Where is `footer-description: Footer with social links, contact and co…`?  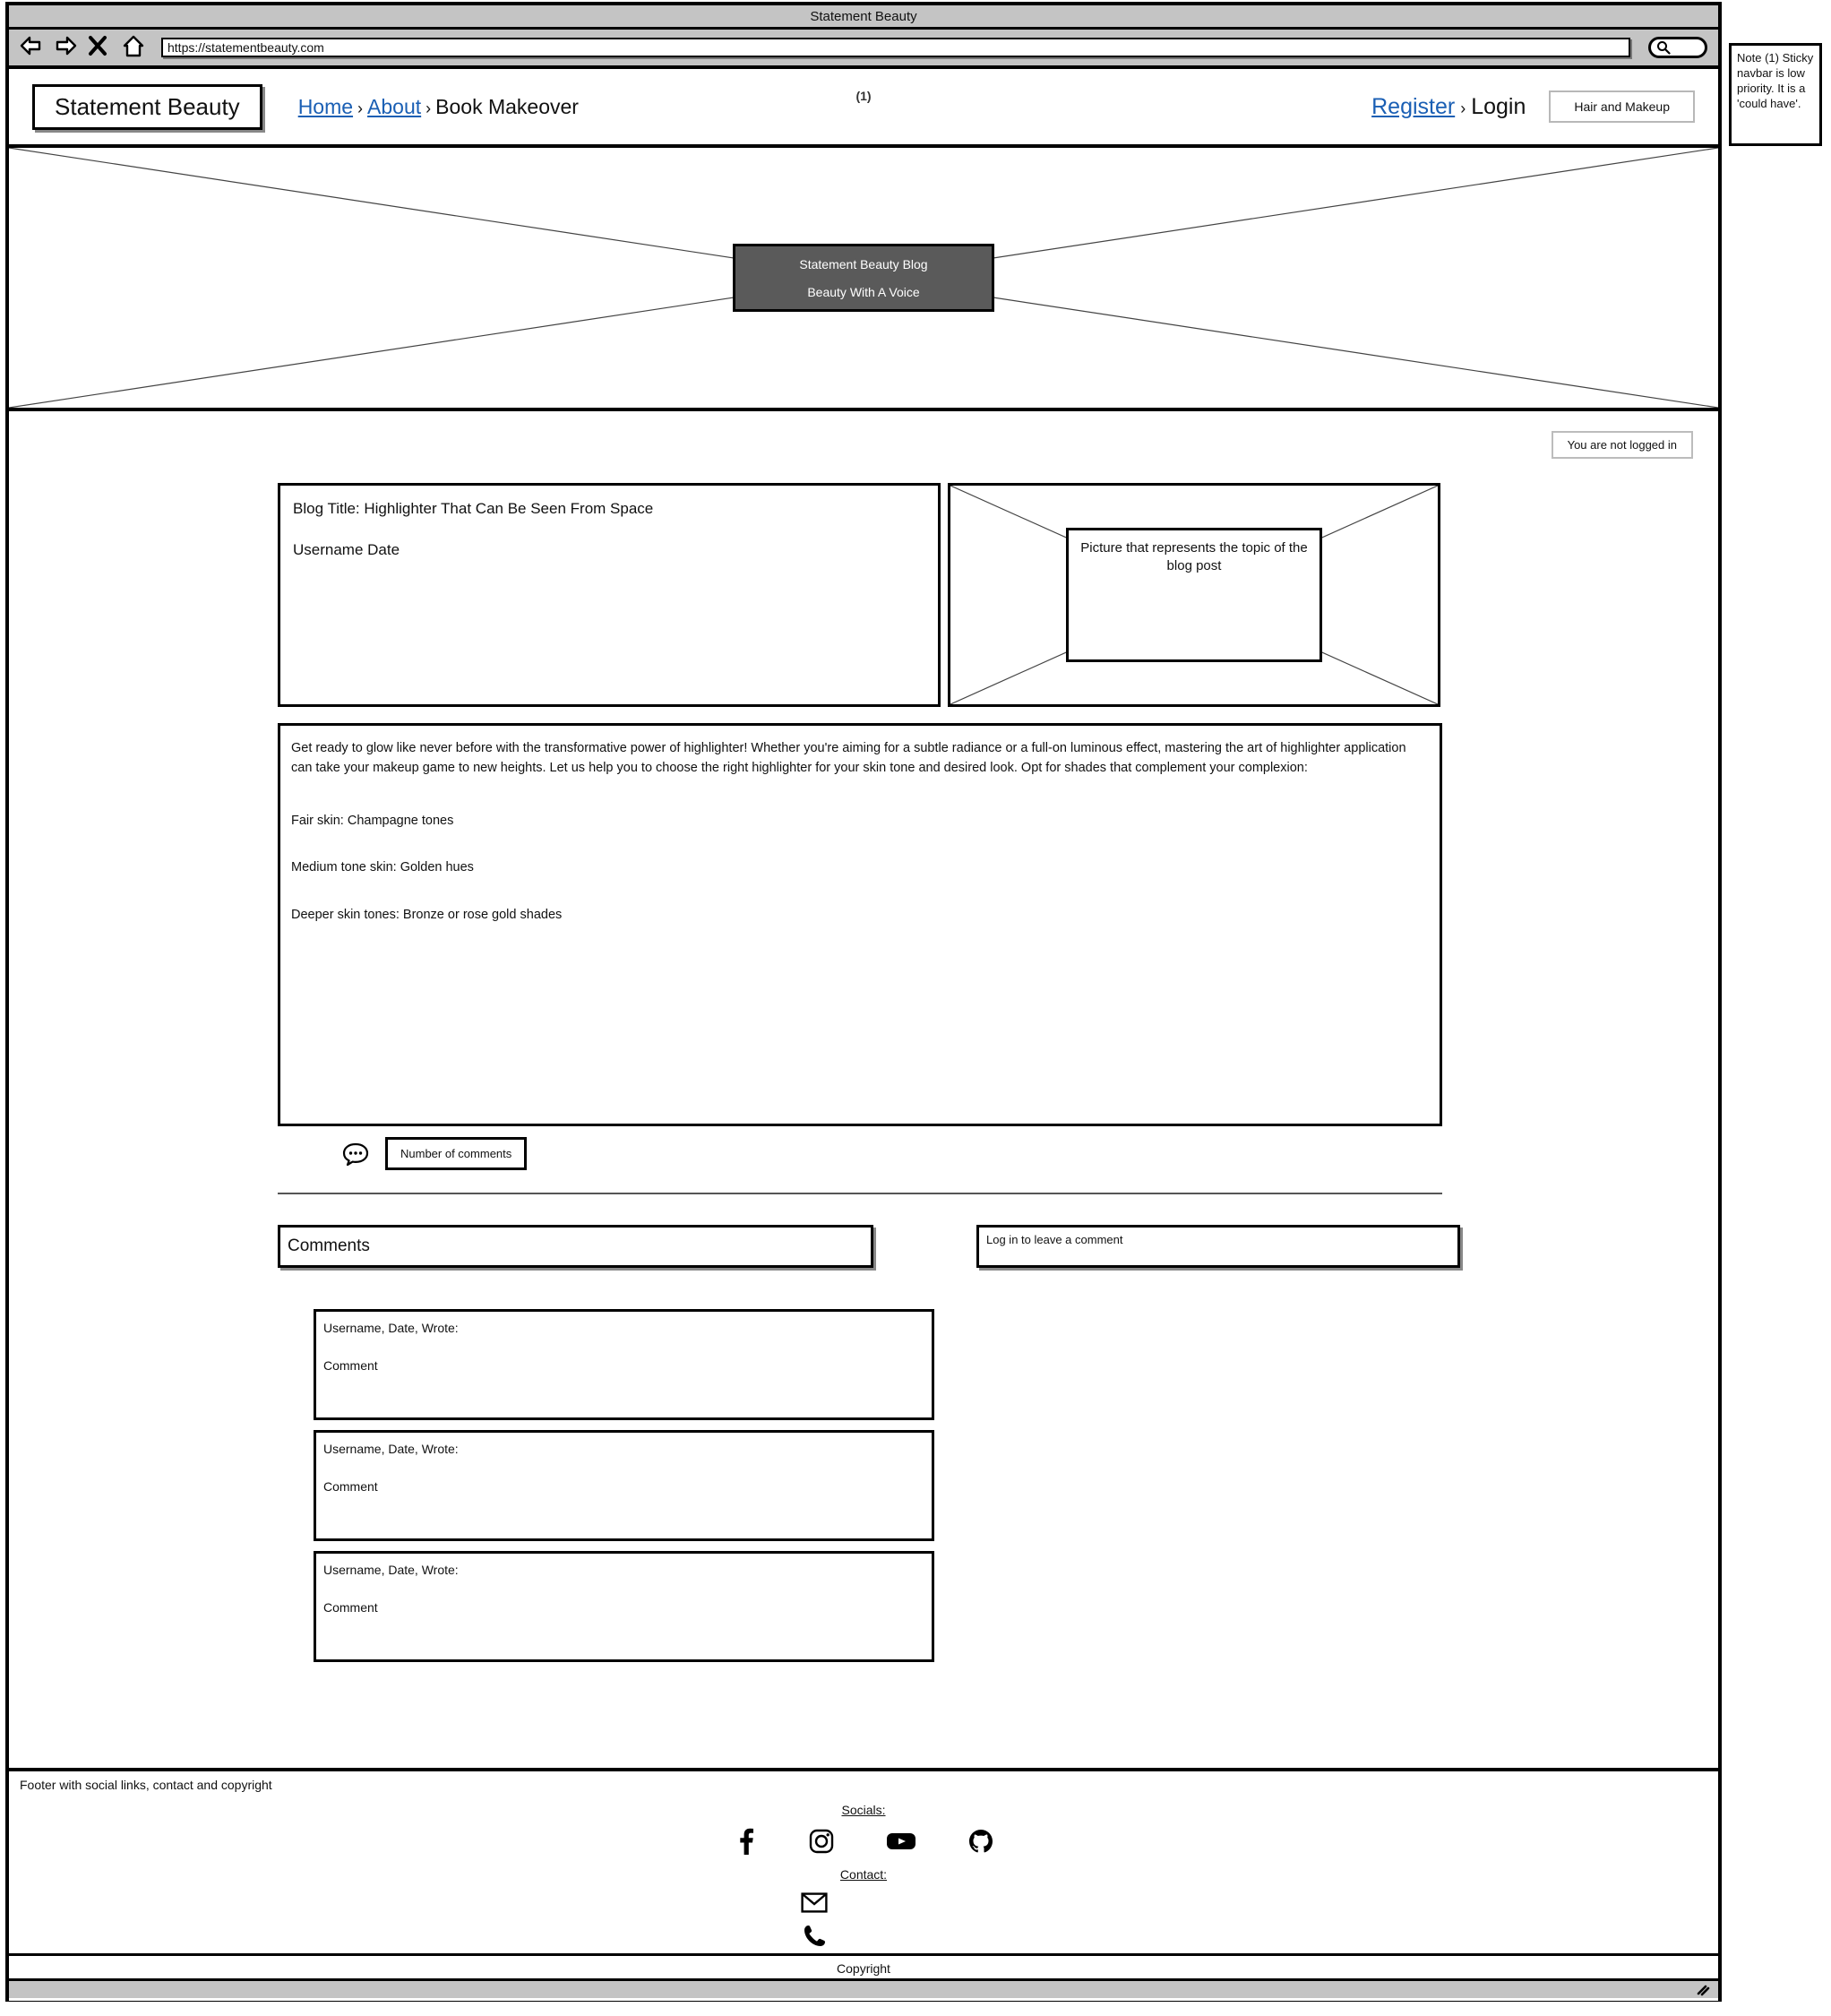
footer-description: Footer with social links, contact and co… is located at coordinates (146, 1785).